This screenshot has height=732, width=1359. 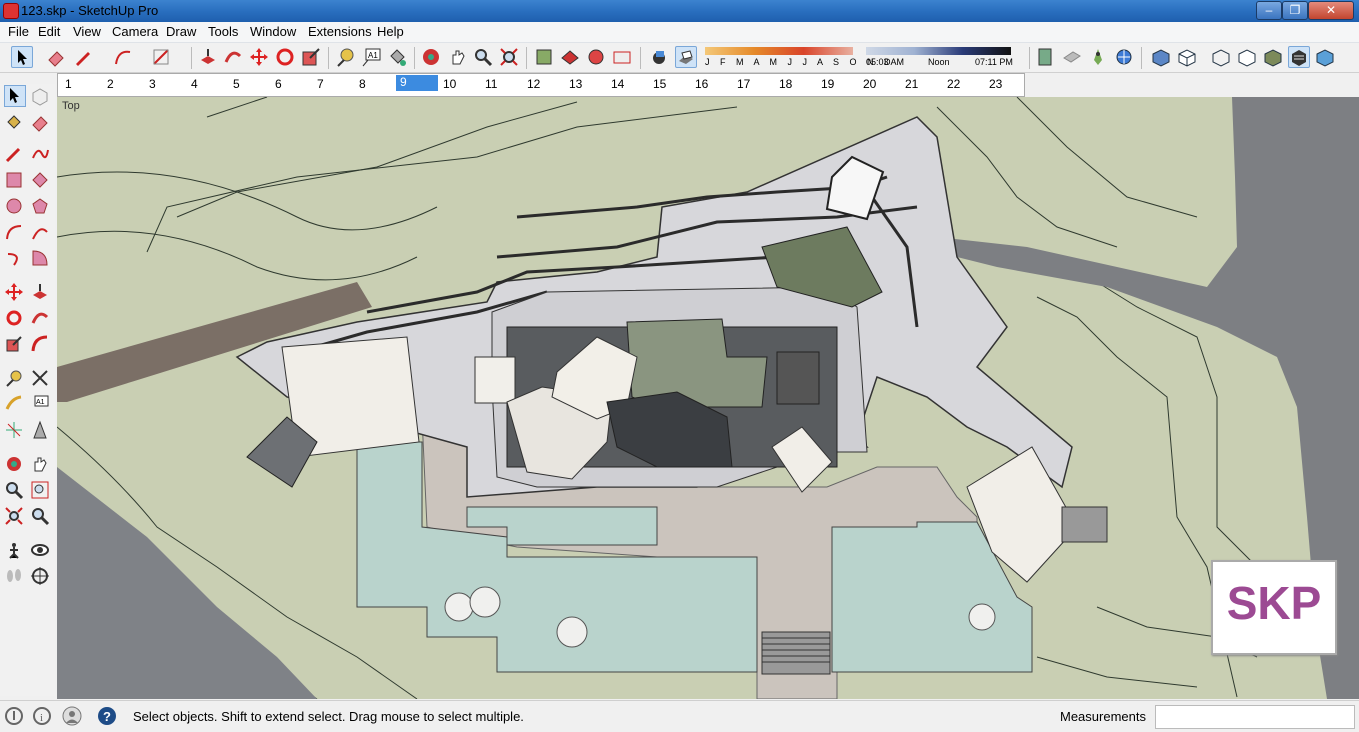 I want to click on make-component-tool-icon, so click(x=40, y=96).